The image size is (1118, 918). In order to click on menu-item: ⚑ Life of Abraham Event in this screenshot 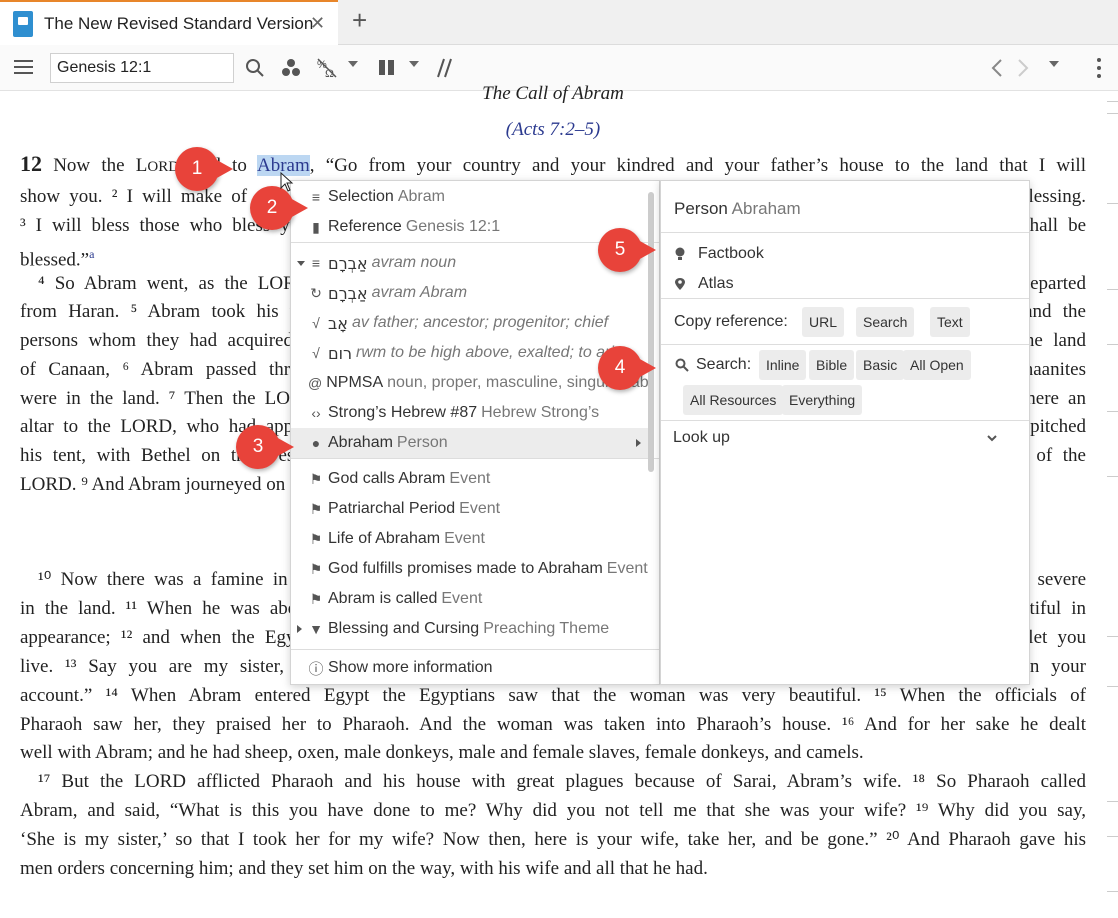, I will do `click(471, 539)`.